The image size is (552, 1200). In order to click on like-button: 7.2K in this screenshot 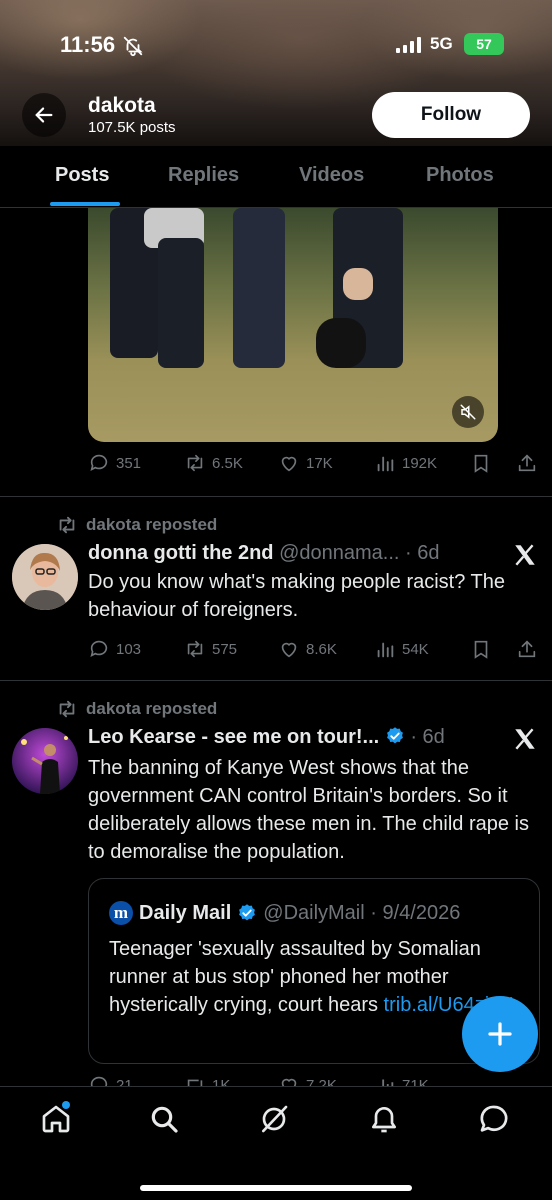, I will do `click(307, 1080)`.